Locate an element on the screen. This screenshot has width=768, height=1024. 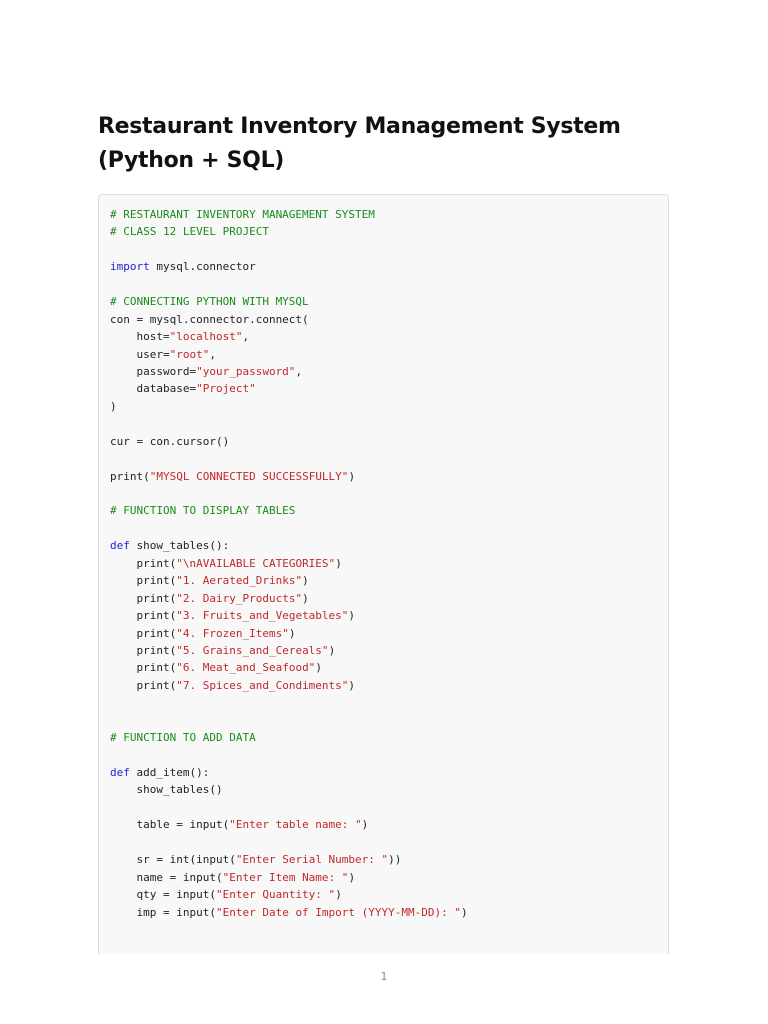
code-text: add_item(): is located at coordinates (169, 772).